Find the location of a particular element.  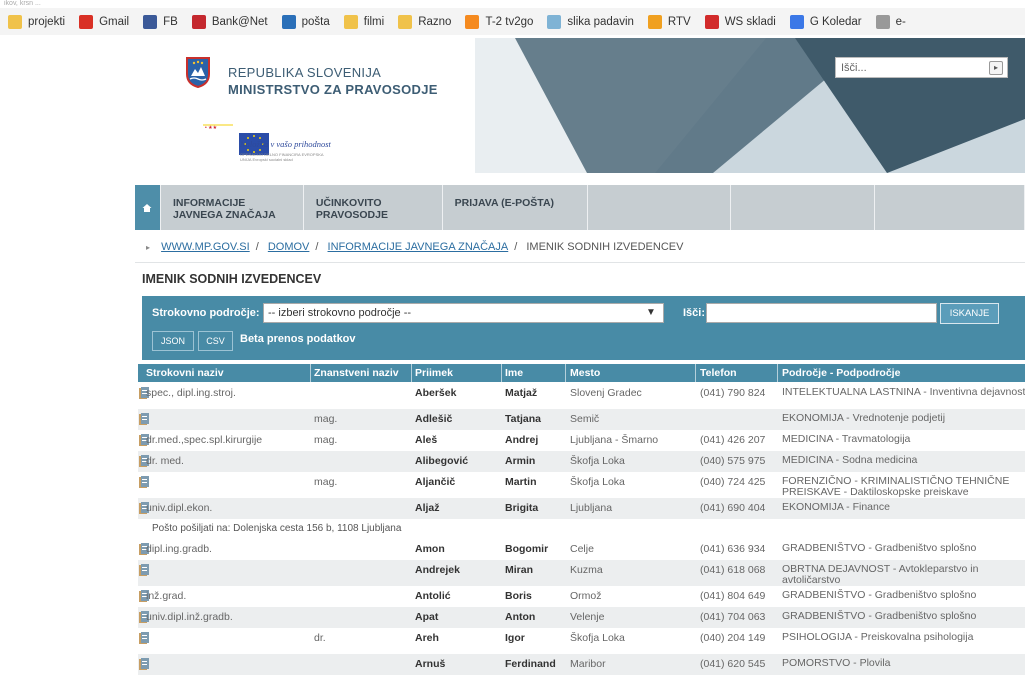

home-button is located at coordinates (148, 207).